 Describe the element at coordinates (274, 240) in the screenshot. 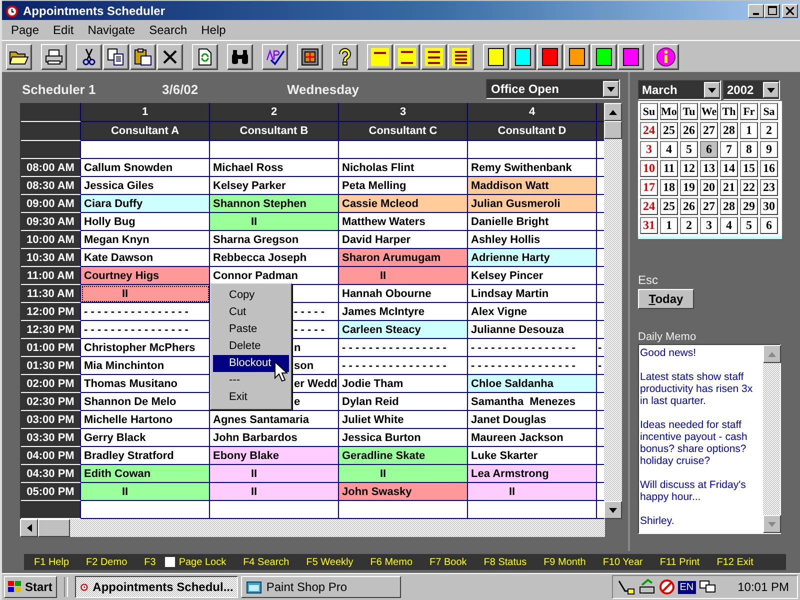

I see `table-cell: Sharna Gregson` at that location.